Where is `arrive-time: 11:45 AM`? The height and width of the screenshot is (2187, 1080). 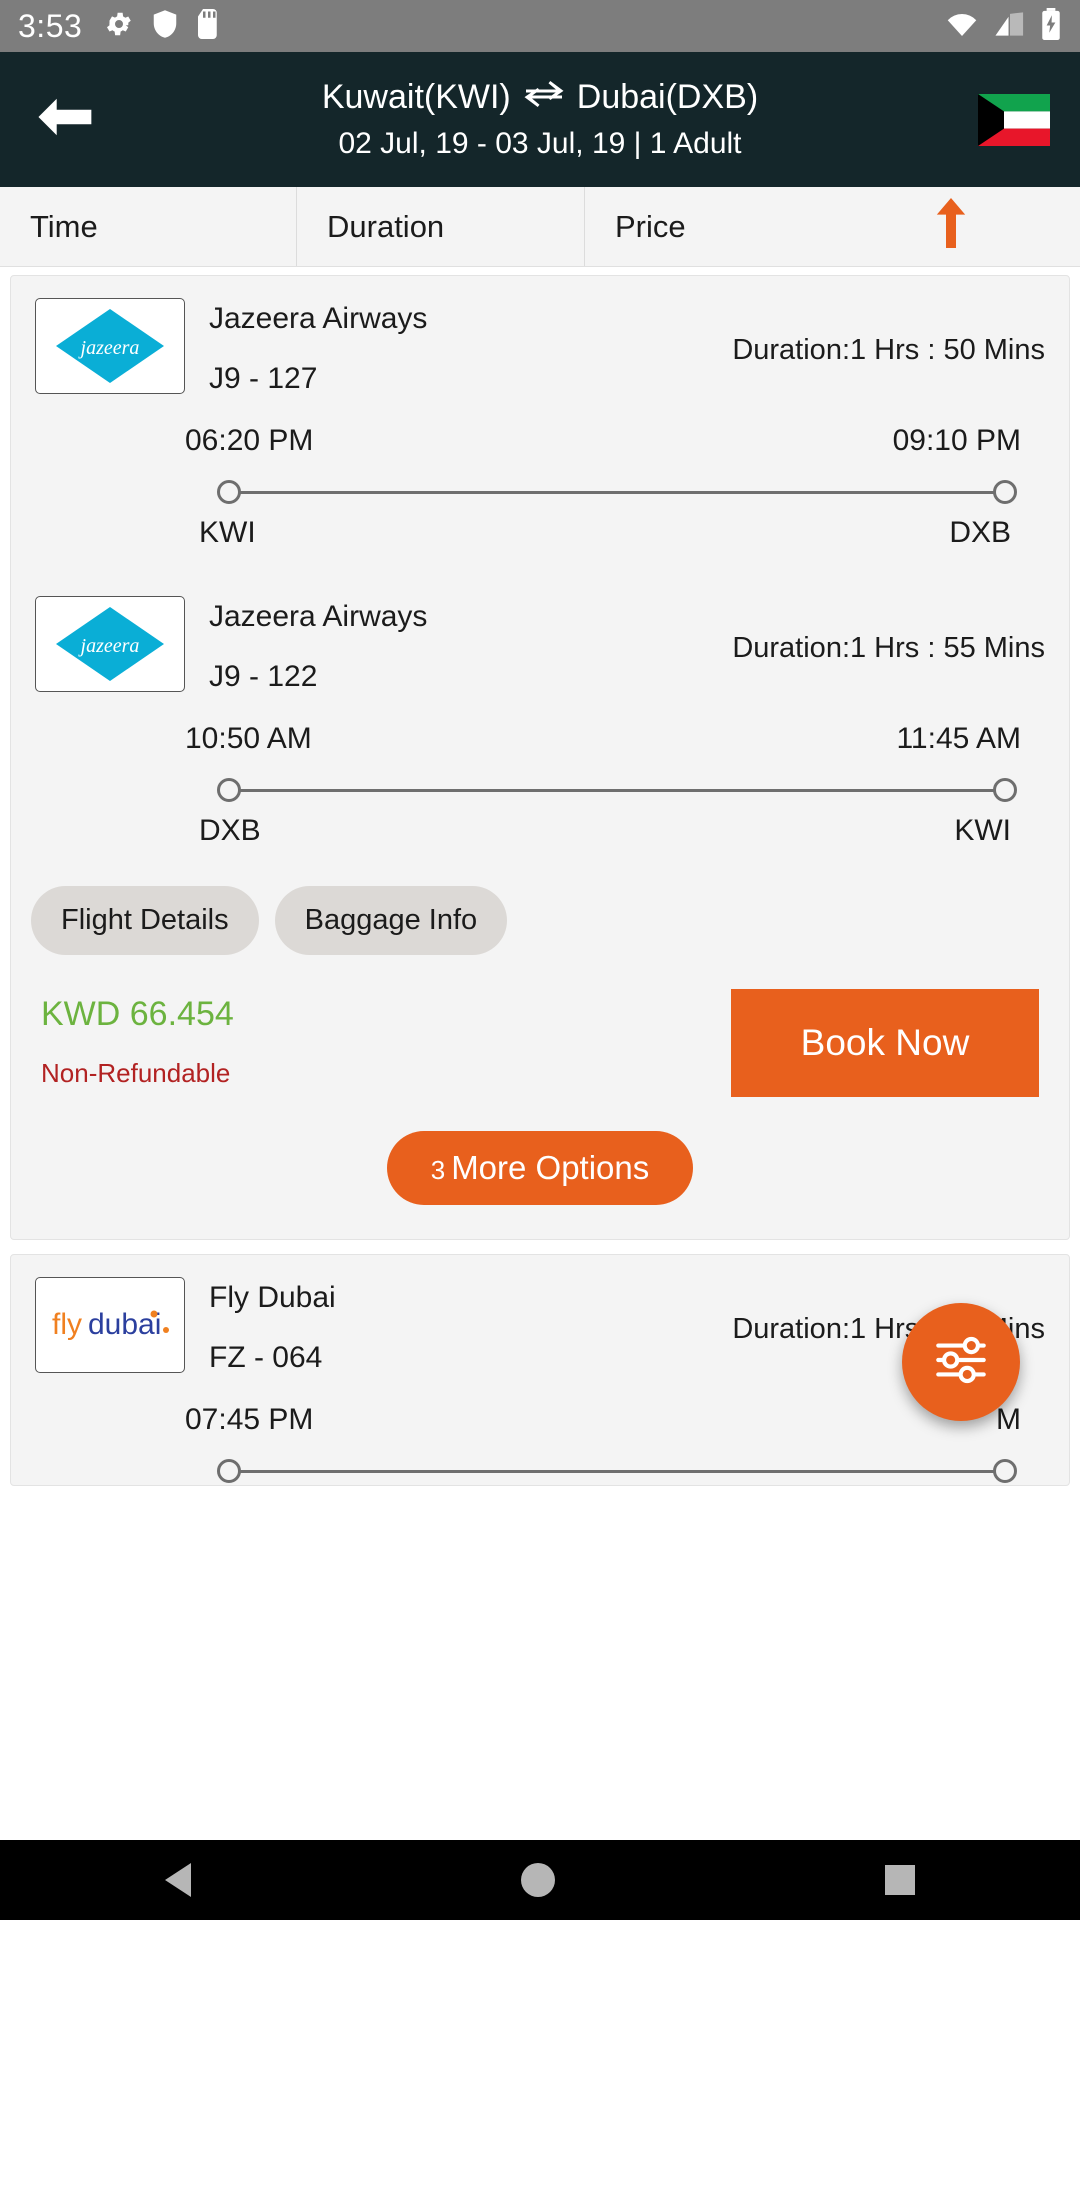
arrive-time: 11:45 AM is located at coordinates (958, 738).